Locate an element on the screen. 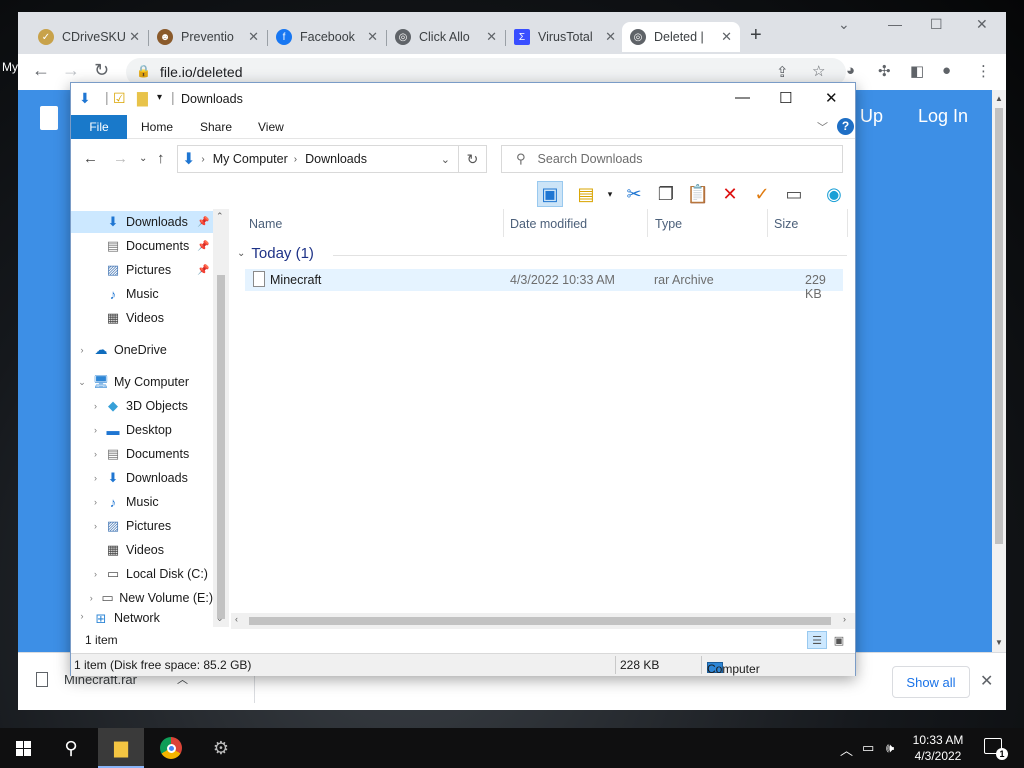 The height and width of the screenshot is (768, 1024). browser-tab-3: f Facebook ✕ is located at coordinates (327, 37).